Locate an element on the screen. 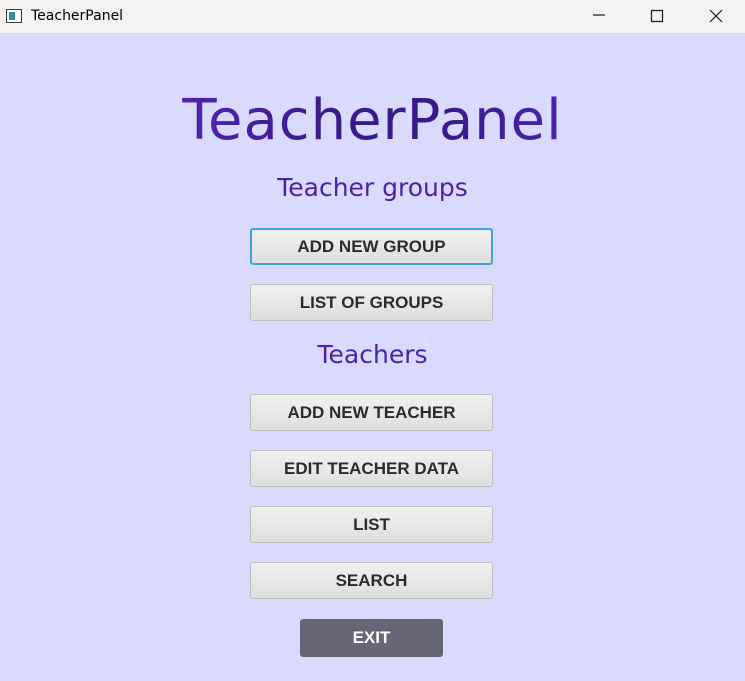 Image resolution: width=745 pixels, height=681 pixels. window-title: TeacherPanel is located at coordinates (77, 16).